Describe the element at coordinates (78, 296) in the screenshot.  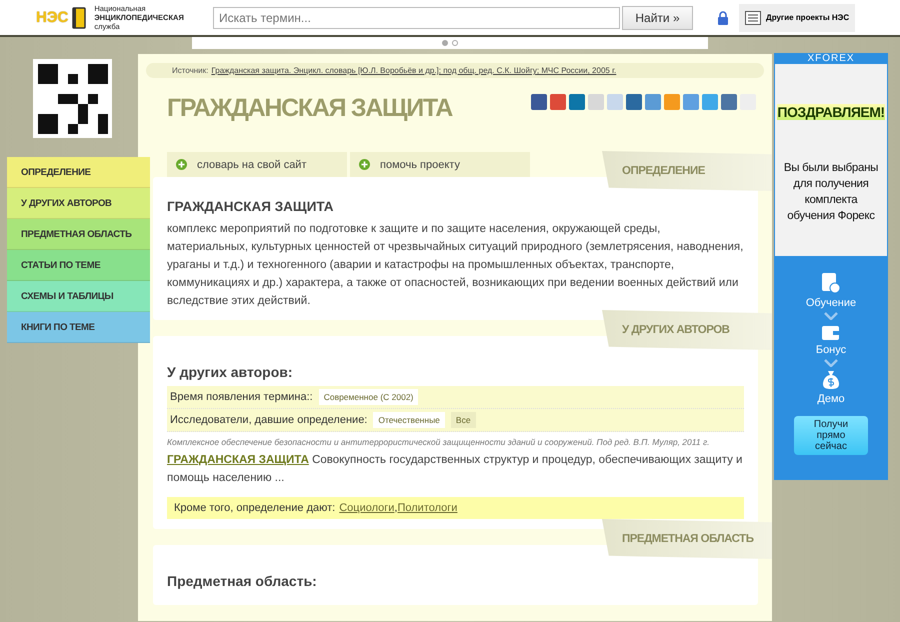
I see `sidebar-item: СХЕМЫ И ТАБЛИЦЫ` at that location.